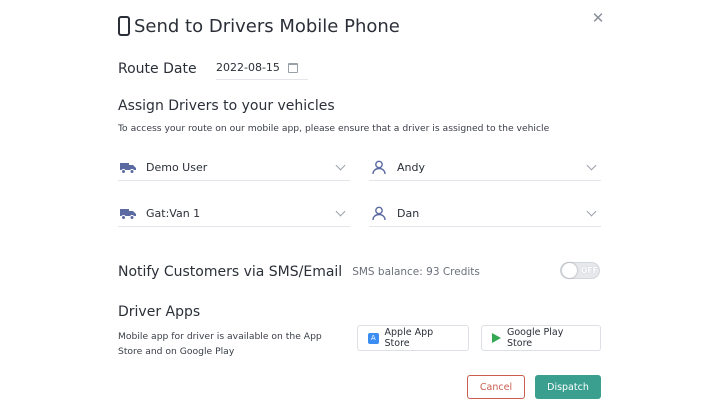 The image size is (720, 405). Describe the element at coordinates (598, 18) in the screenshot. I see `close-icon: ✕` at that location.